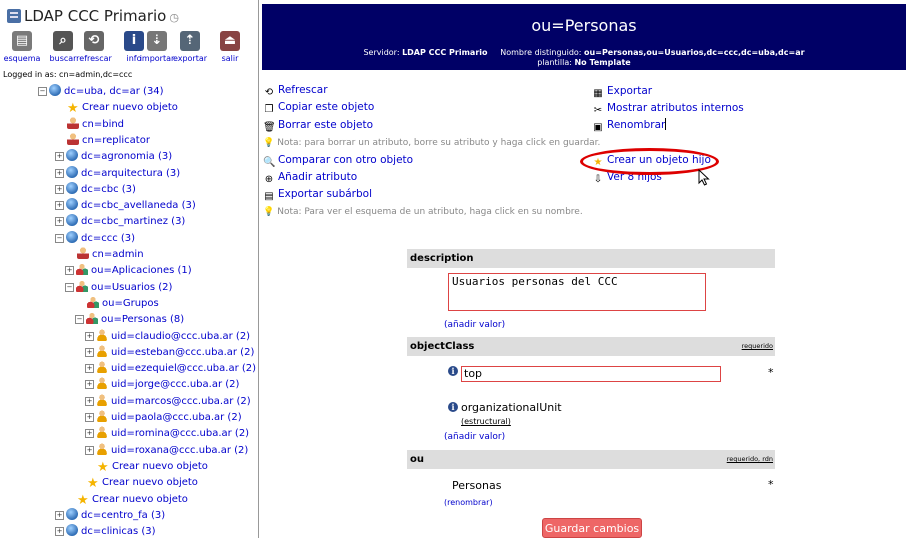 This screenshot has height=538, width=906. I want to click on tree-node-label: ou=Aplicaciones (1), so click(141, 270).